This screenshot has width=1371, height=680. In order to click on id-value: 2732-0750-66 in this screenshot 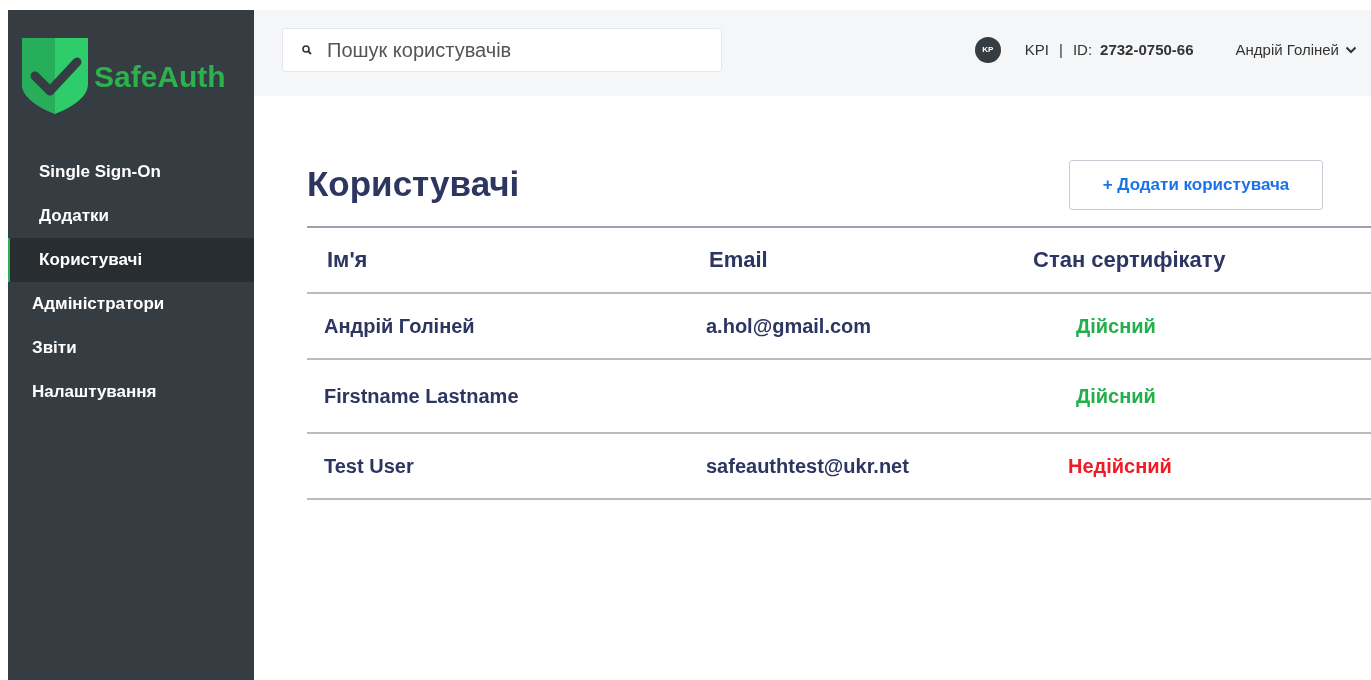, I will do `click(1147, 49)`.